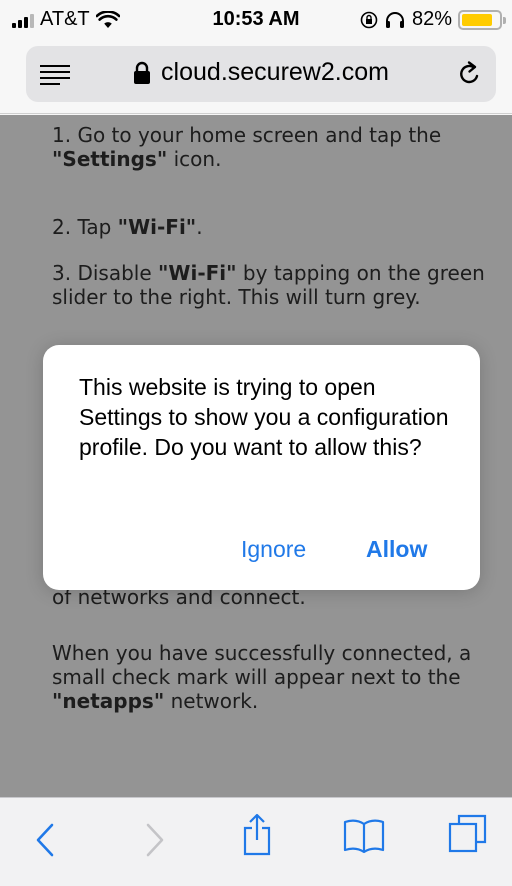 The height and width of the screenshot is (886, 512). Describe the element at coordinates (256, 19) in the screenshot. I see `status-bar: AT&T 10:53 AM 82%` at that location.